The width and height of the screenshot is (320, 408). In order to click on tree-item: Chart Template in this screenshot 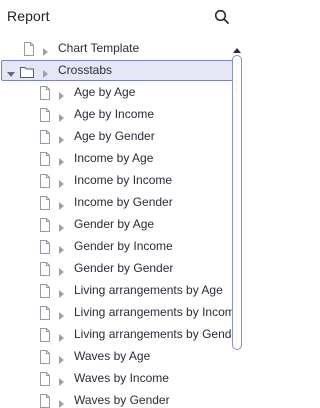, I will do `click(124, 49)`.